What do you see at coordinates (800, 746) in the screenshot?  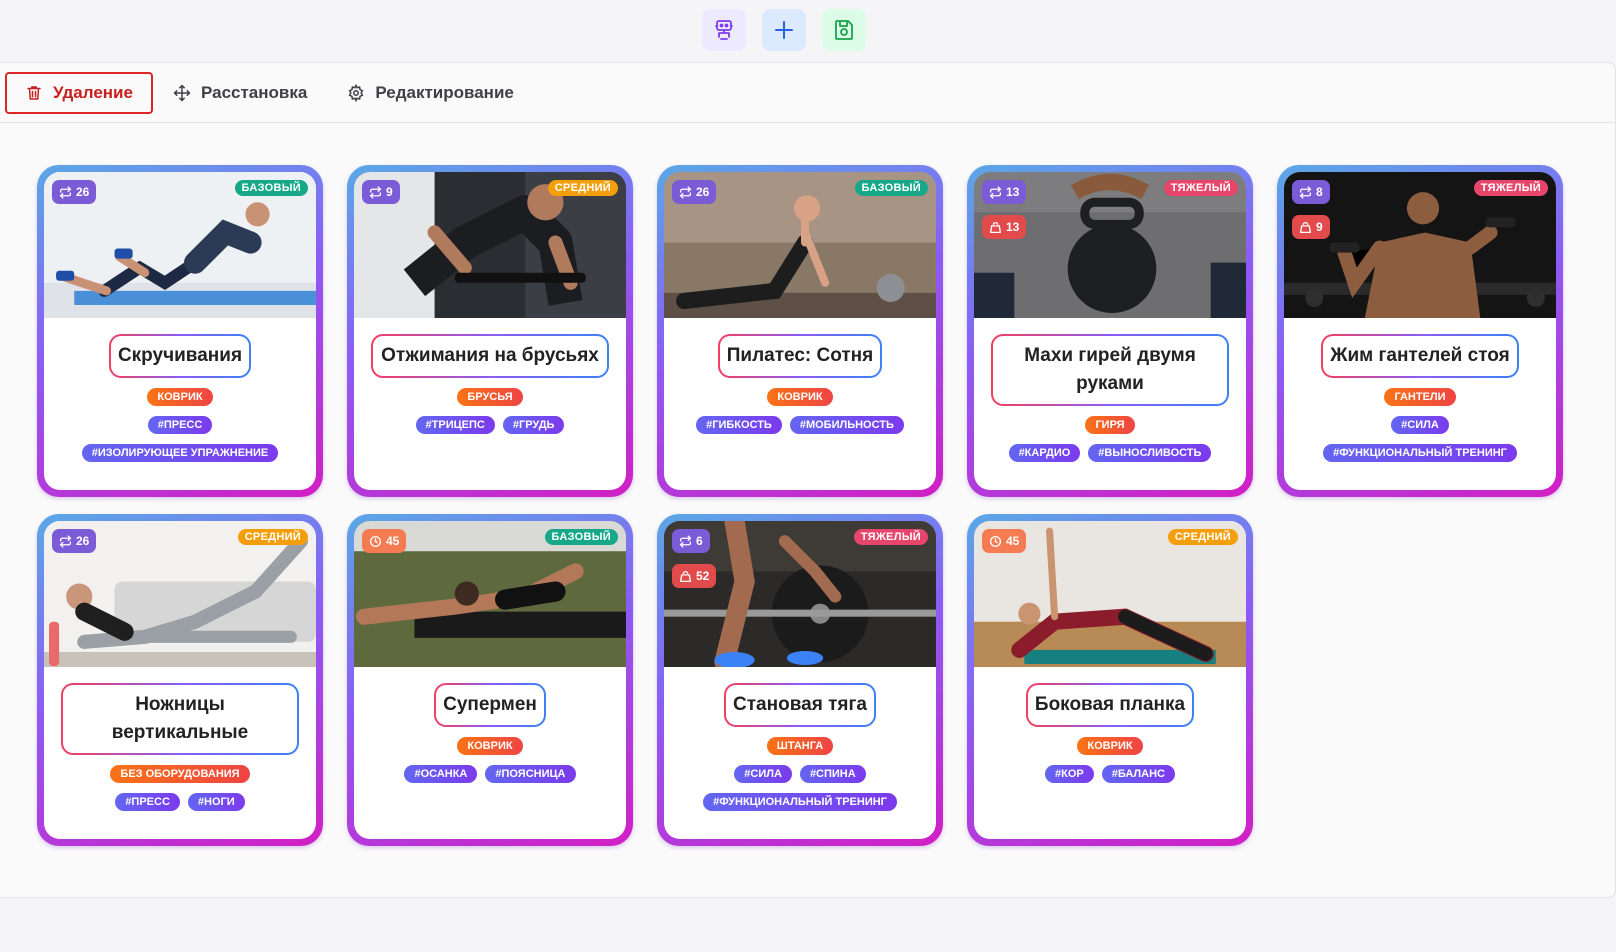 I see `equipment-tag: ШТАНГА` at bounding box center [800, 746].